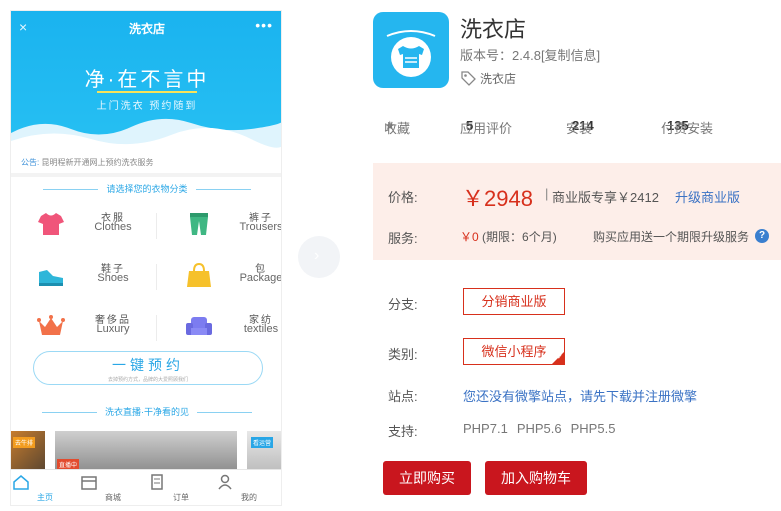 Image resolution: width=781 pixels, height=511 pixels. I want to click on price-panel, so click(577, 211).